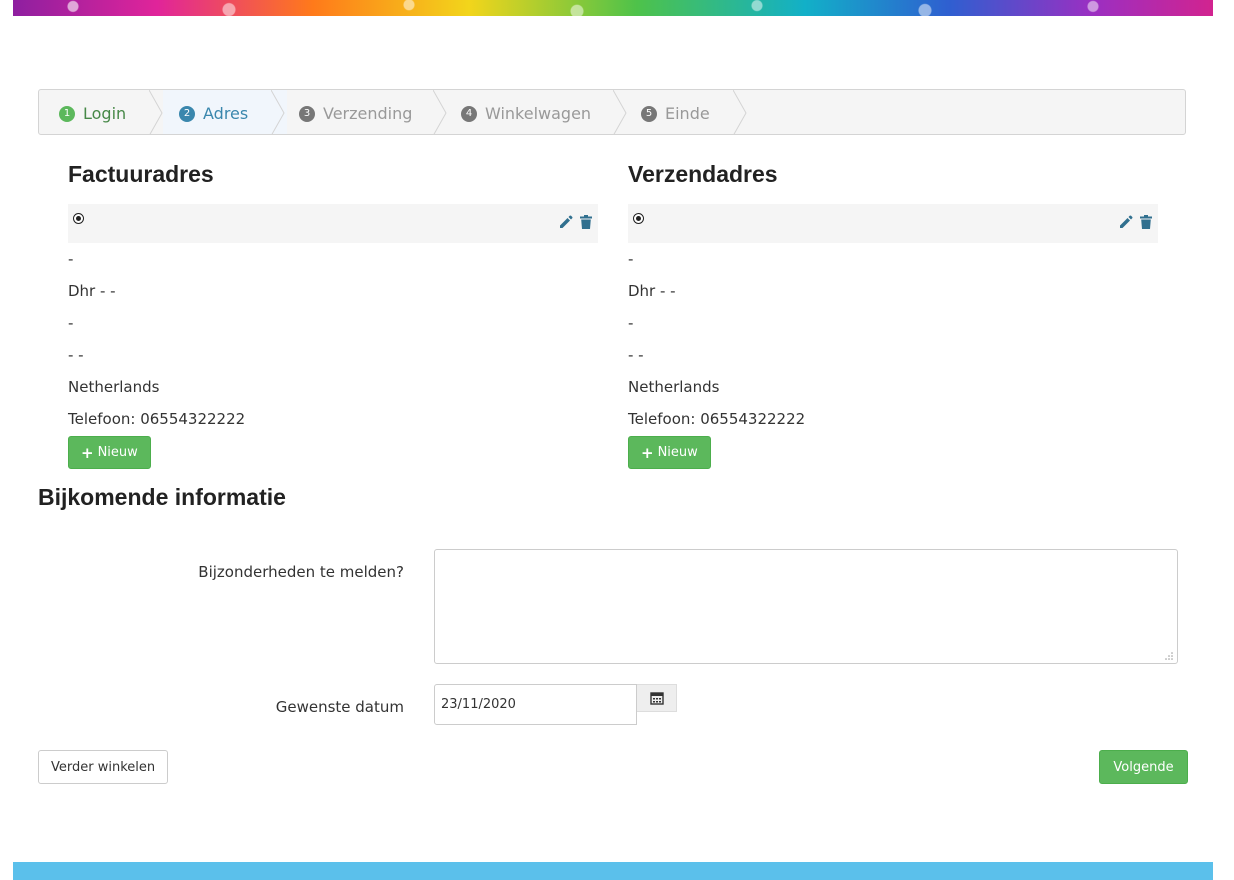 The width and height of the screenshot is (1234, 880). I want to click on step-label: Verzending, so click(368, 113).